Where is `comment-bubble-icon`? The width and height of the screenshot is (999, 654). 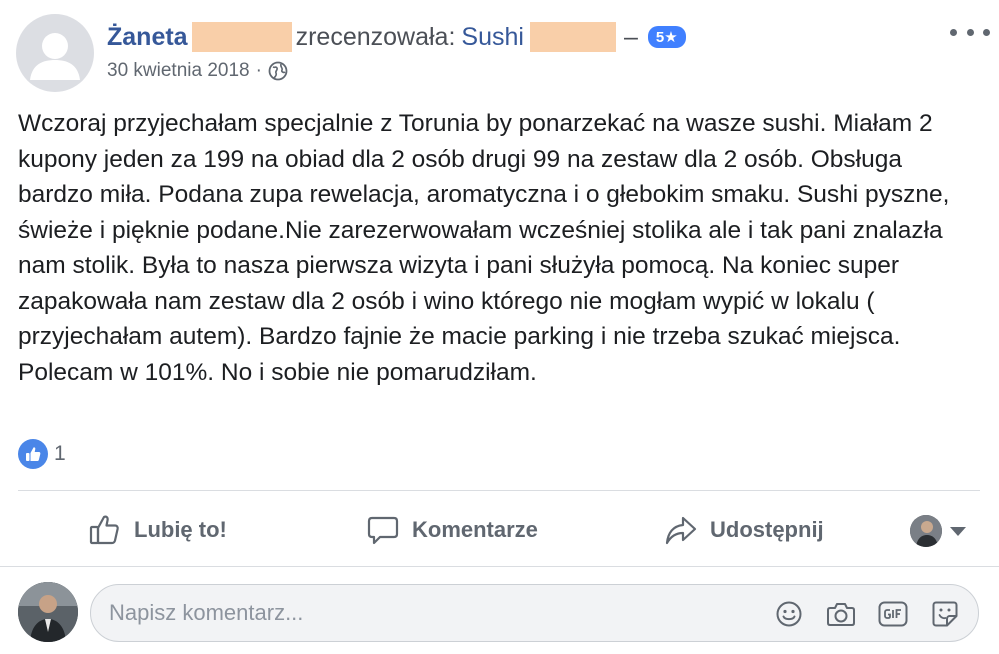
comment-bubble-icon is located at coordinates (383, 530).